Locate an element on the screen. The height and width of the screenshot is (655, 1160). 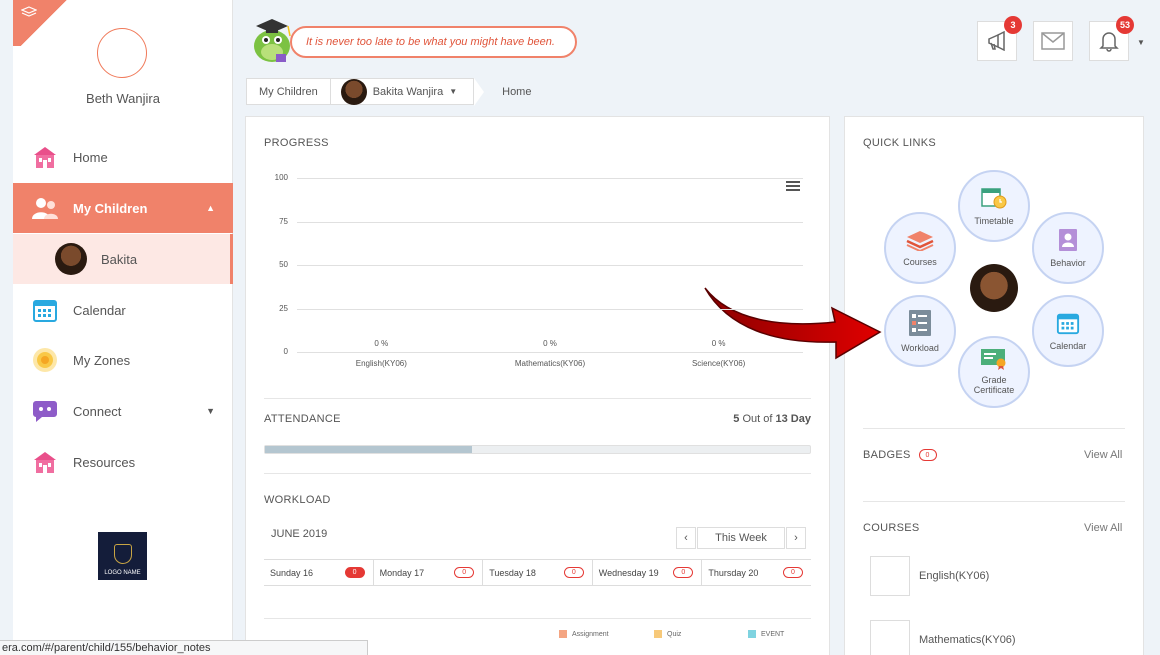
child-selector: Bakita Wanjira ▼ is located at coordinates (402, 91).